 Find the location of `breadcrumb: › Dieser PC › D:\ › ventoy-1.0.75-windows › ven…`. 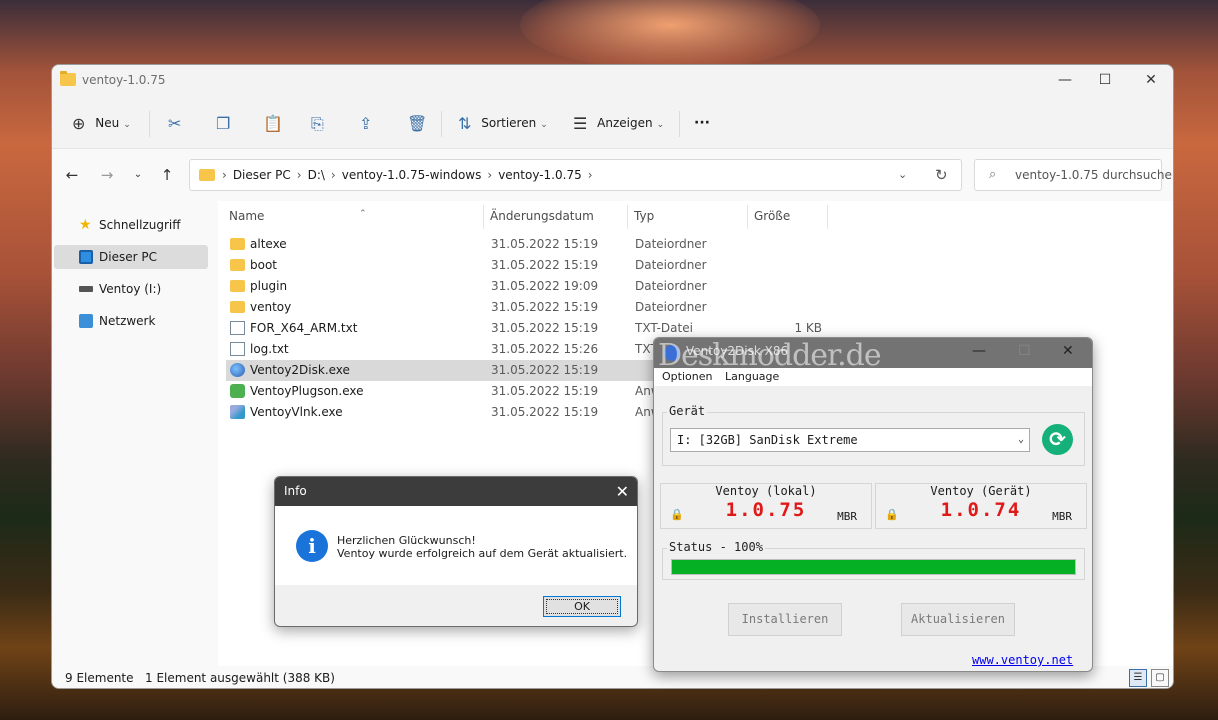

breadcrumb: › Dieser PC › D:\ › ventoy-1.0.75-windows › ven… is located at coordinates (407, 175).